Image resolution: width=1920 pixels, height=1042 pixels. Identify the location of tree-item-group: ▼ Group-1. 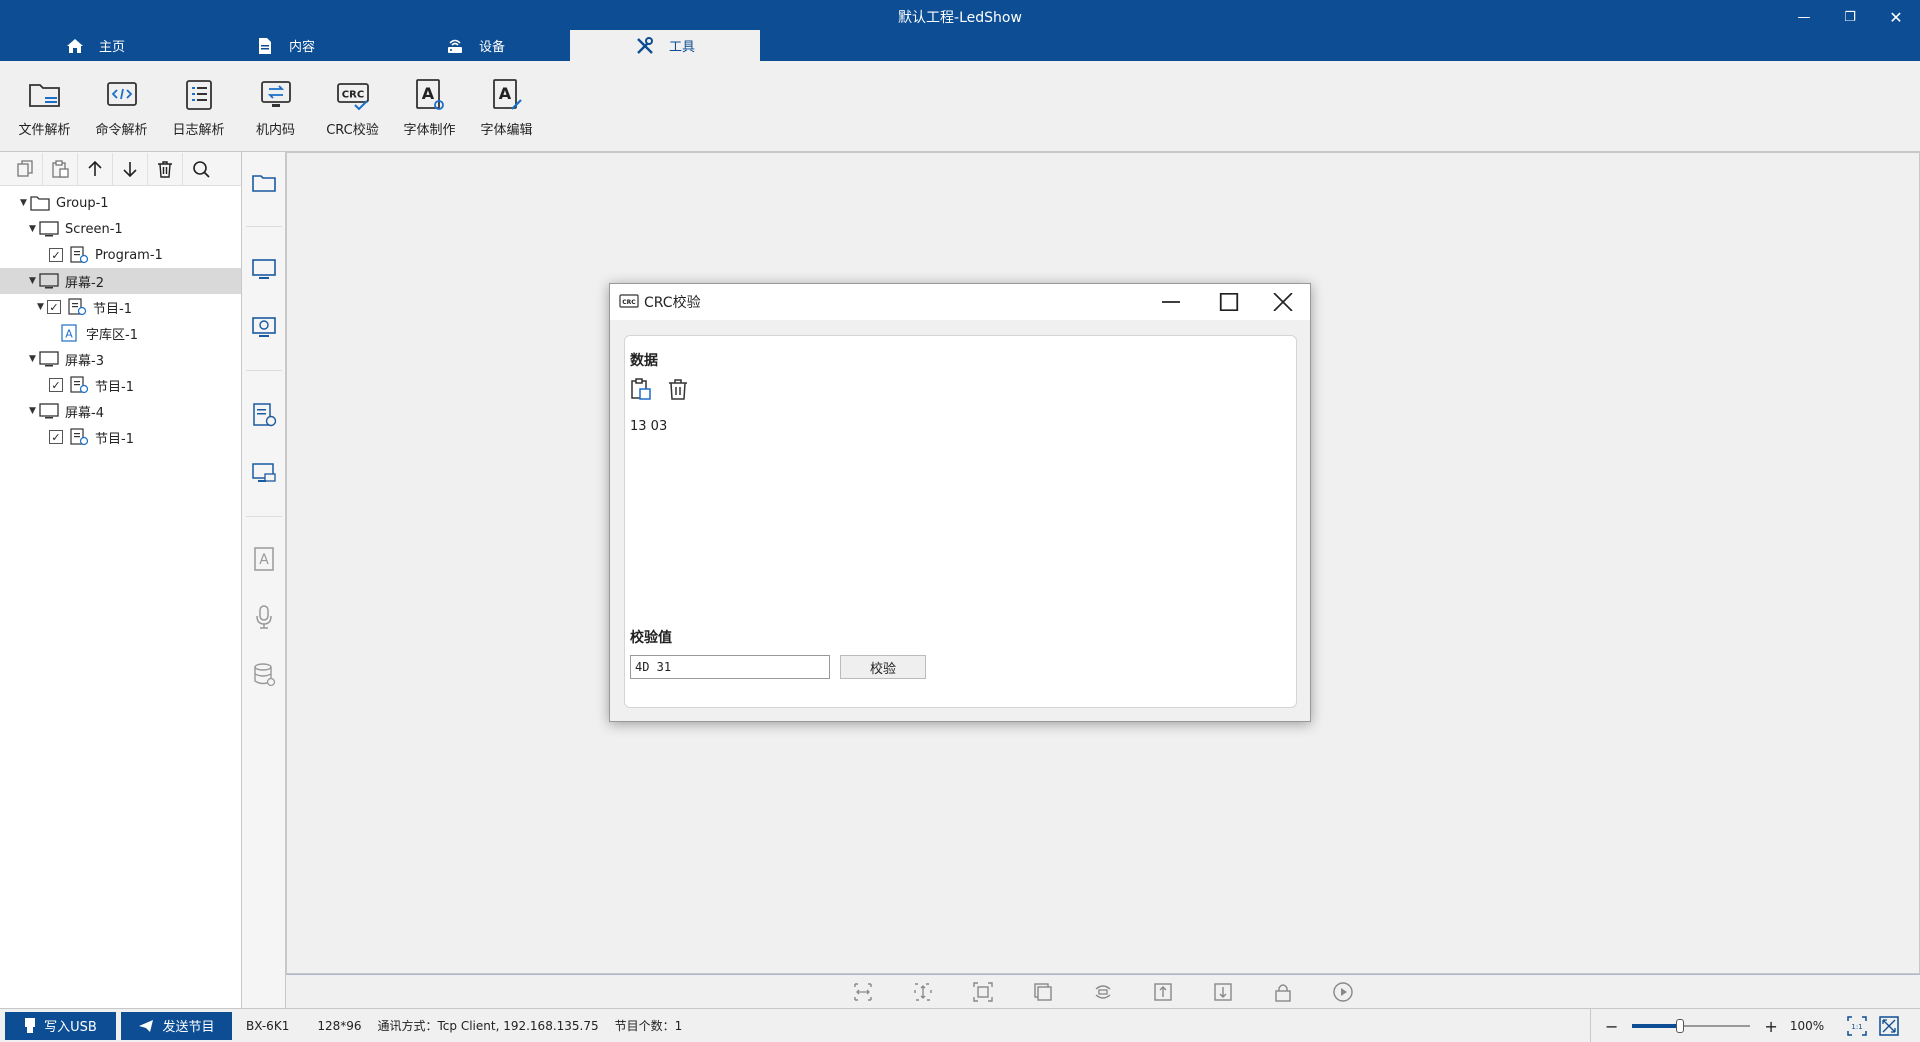
(120, 203).